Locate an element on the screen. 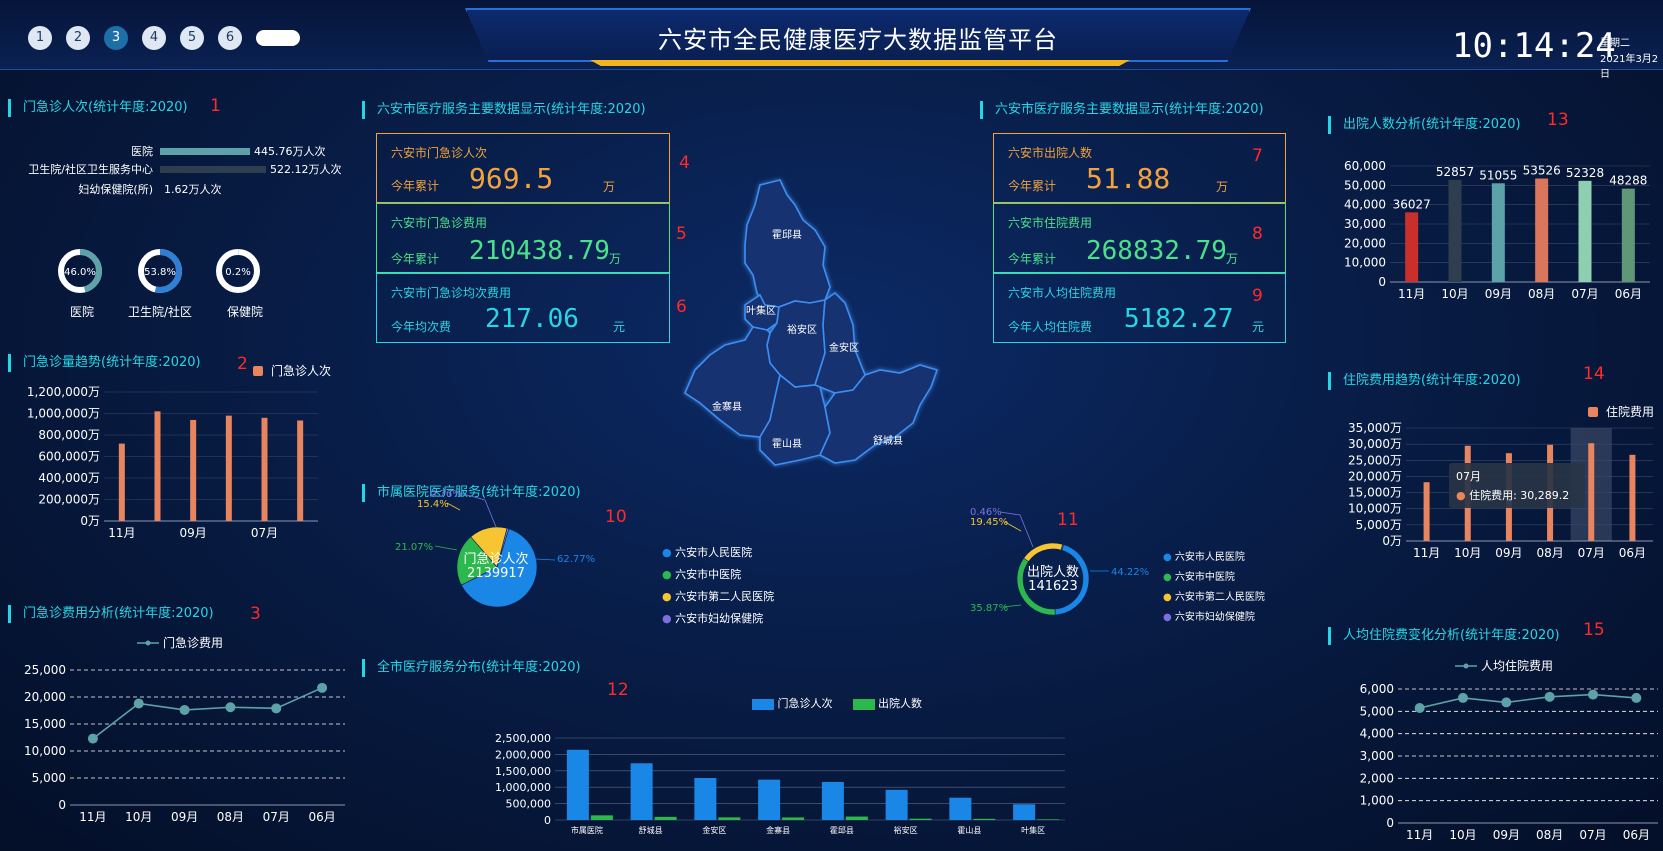 The width and height of the screenshot is (1663, 851). y-tick-label: 25,000 is located at coordinates (45, 670).